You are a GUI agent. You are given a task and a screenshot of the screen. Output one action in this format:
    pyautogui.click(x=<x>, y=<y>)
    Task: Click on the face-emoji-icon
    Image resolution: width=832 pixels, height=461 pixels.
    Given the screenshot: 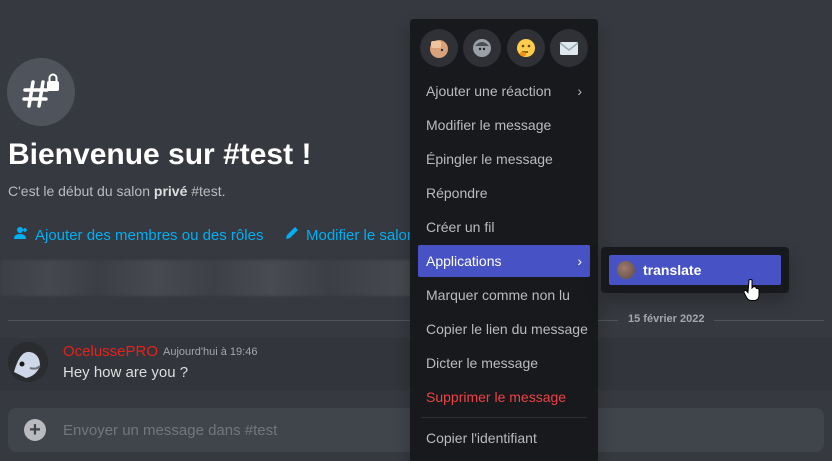 What is the action you would take?
    pyautogui.click(x=482, y=48)
    